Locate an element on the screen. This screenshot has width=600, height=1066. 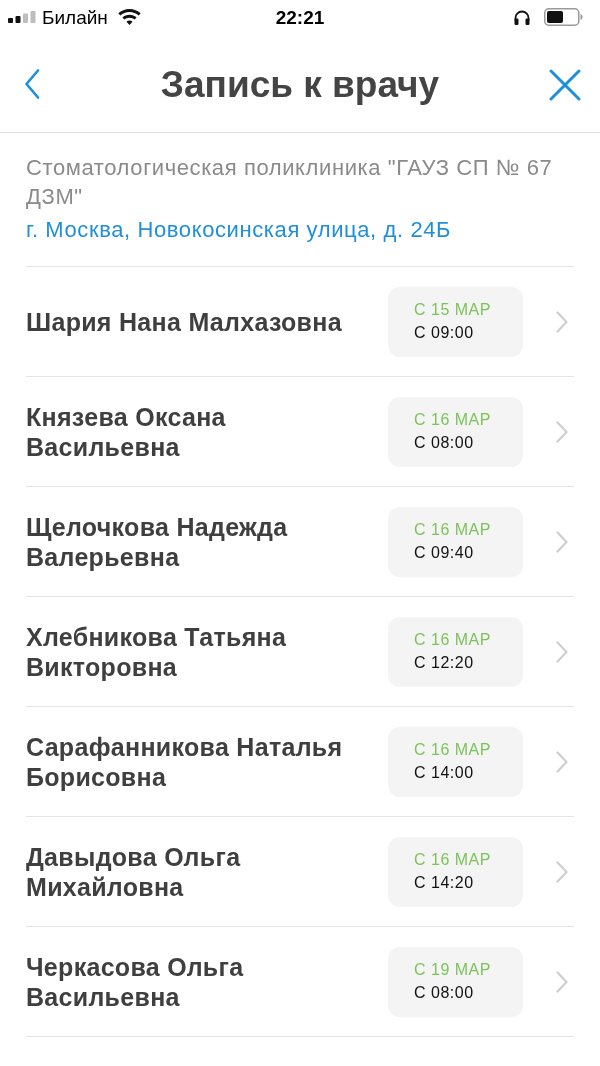
battery-icon is located at coordinates (563, 17).